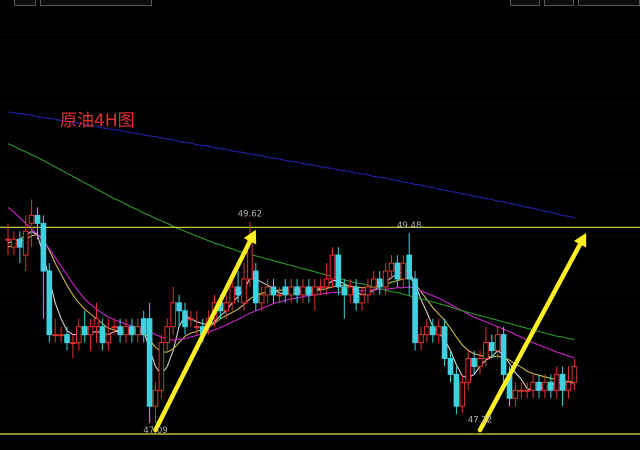  I want to click on price-label: 47.22, so click(480, 421).